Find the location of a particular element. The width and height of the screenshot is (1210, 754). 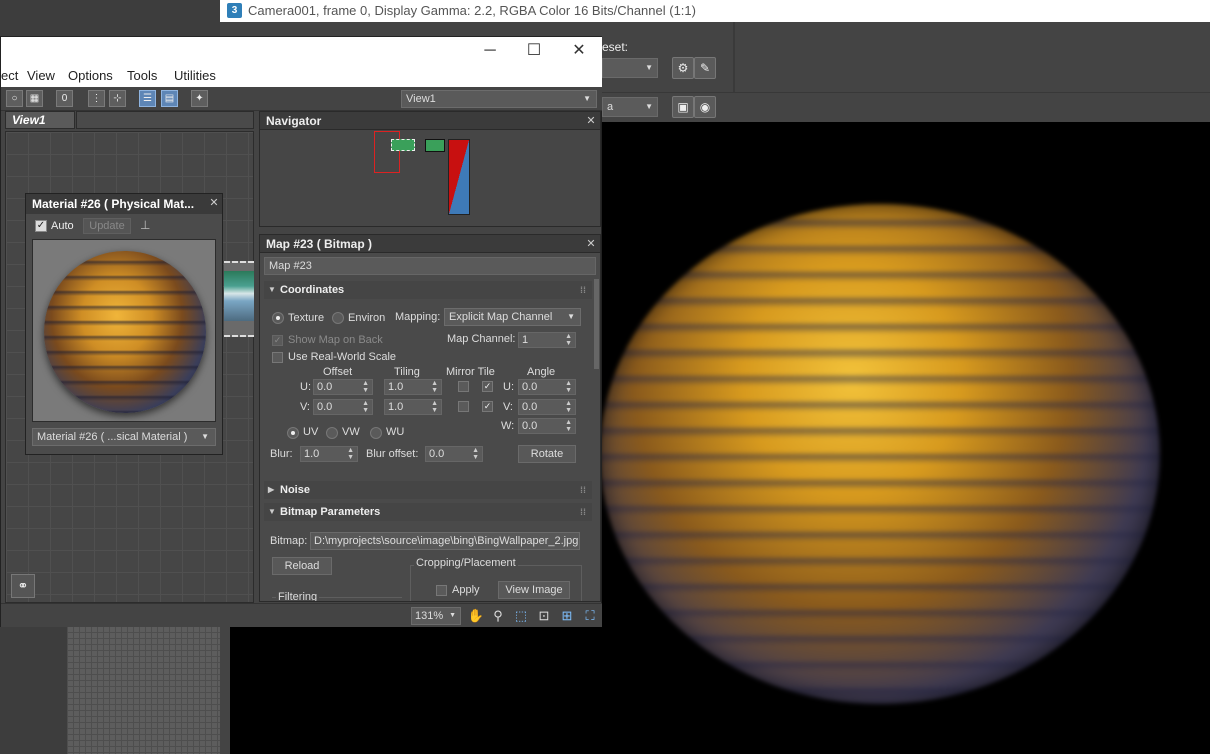

preset-dropdown: ▼ is located at coordinates (630, 68).